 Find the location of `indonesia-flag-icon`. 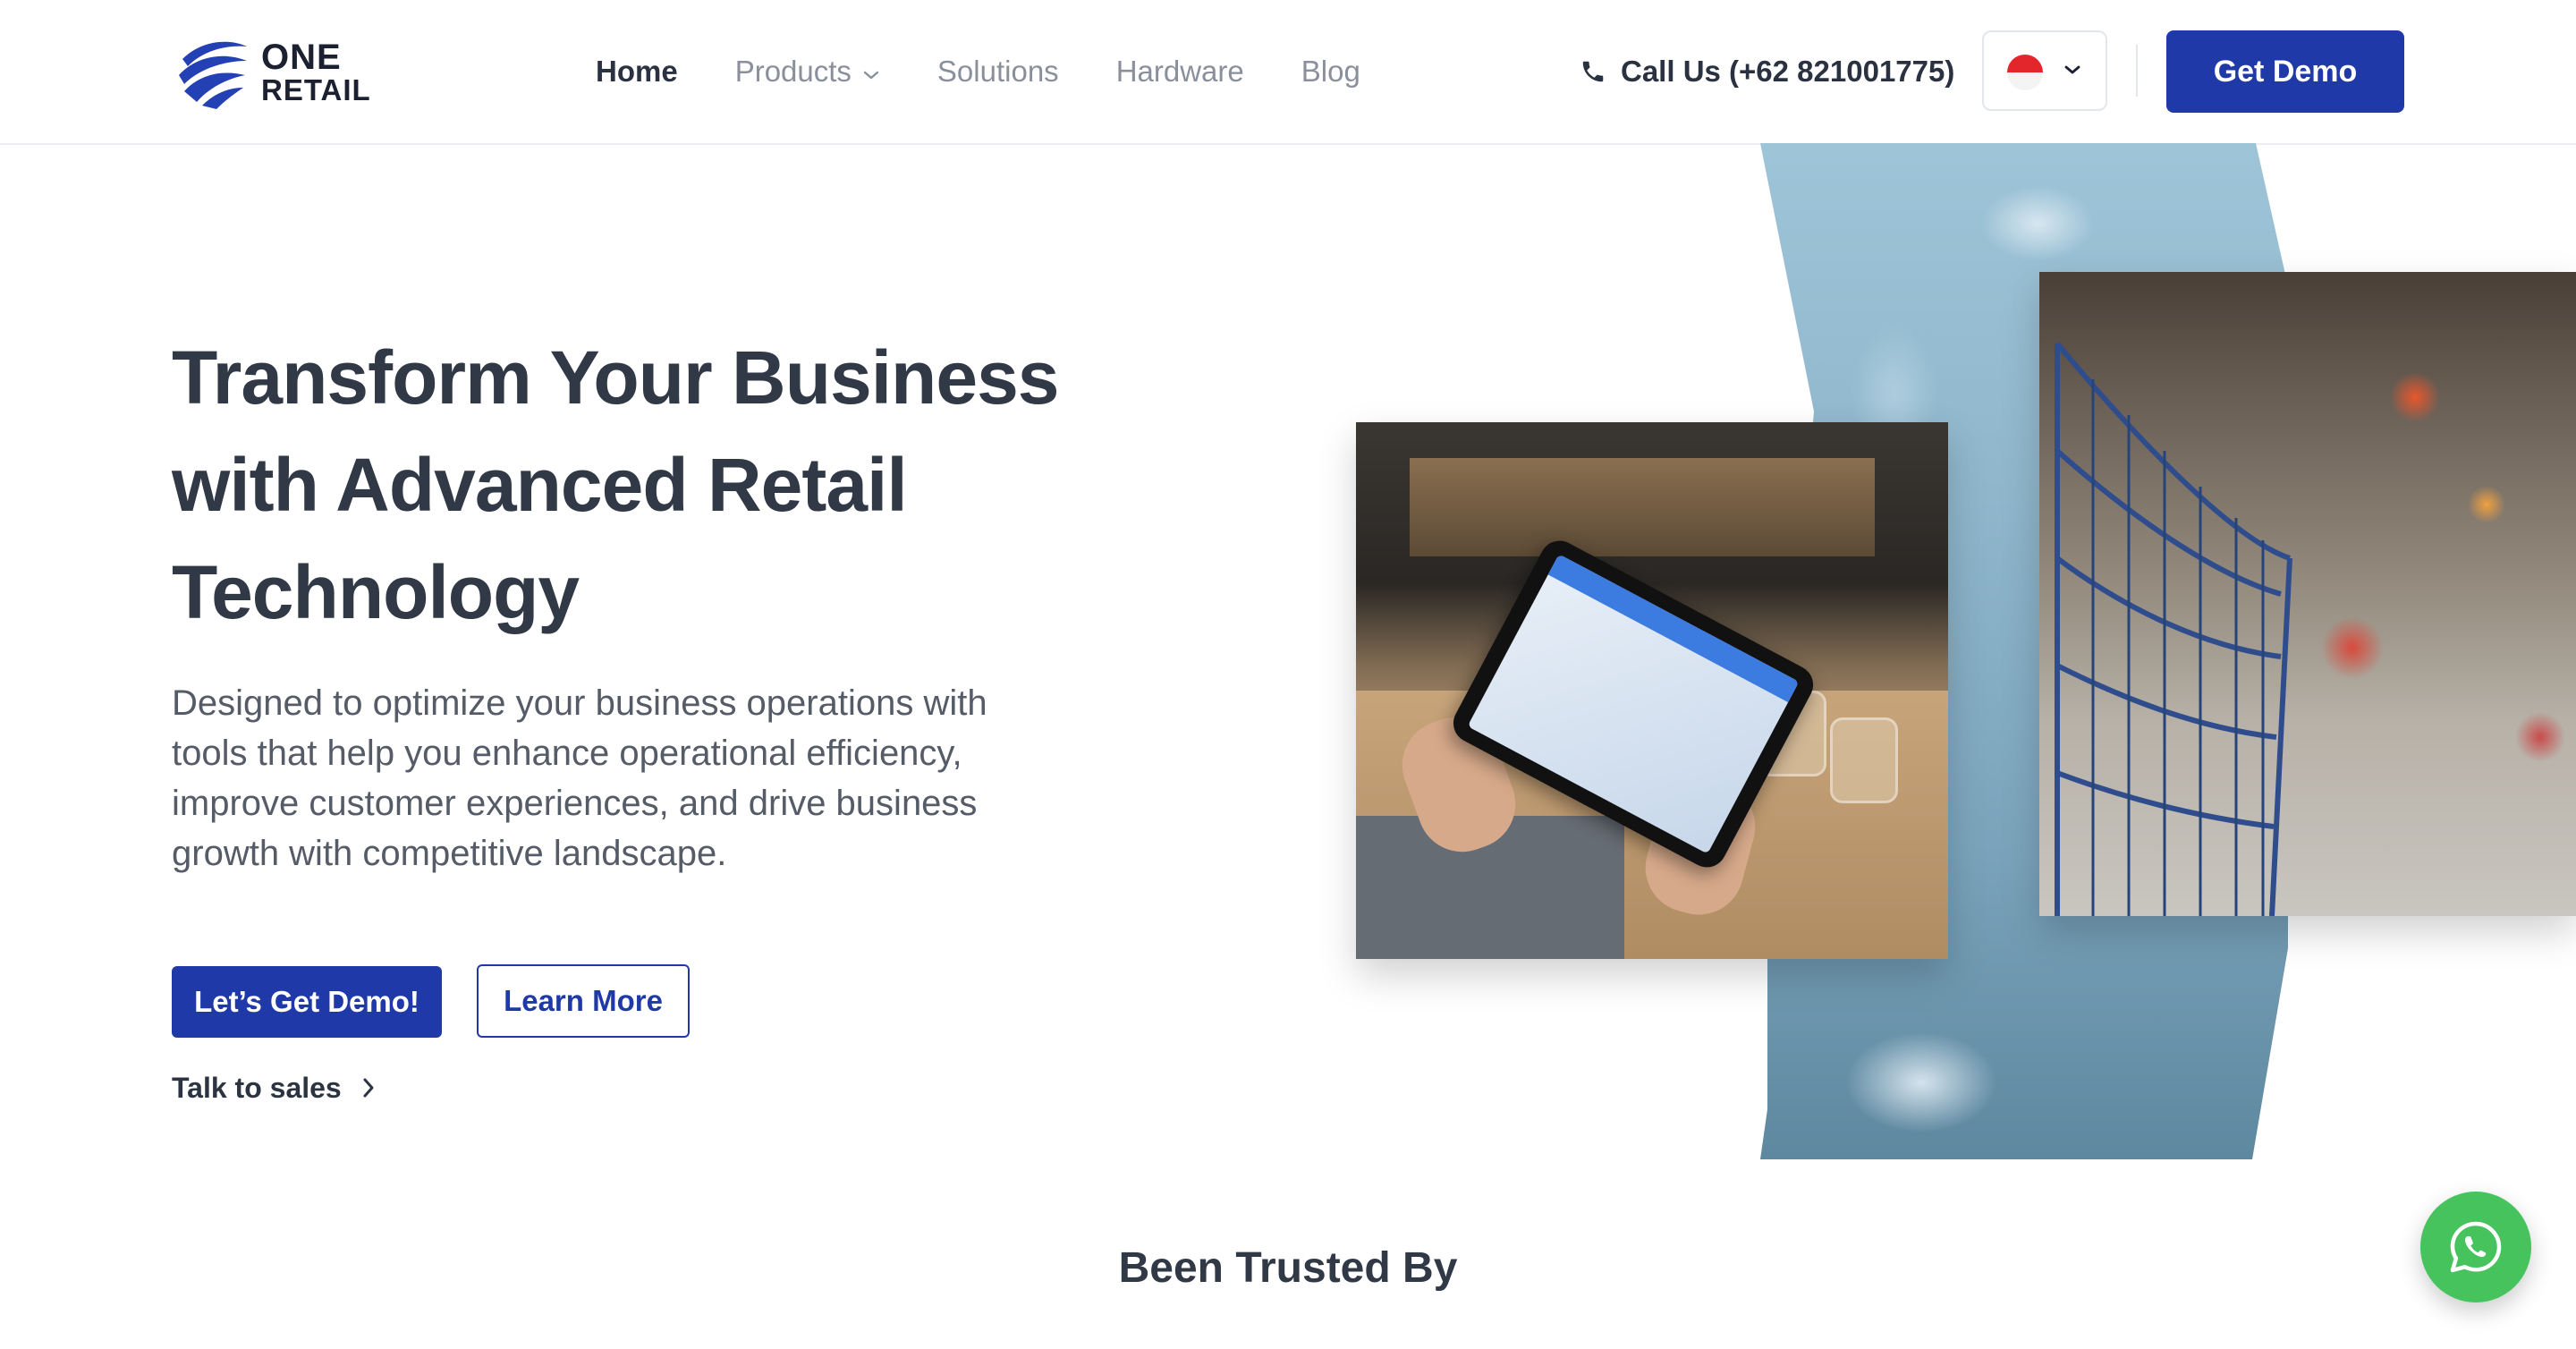

indonesia-flag-icon is located at coordinates (2025, 72).